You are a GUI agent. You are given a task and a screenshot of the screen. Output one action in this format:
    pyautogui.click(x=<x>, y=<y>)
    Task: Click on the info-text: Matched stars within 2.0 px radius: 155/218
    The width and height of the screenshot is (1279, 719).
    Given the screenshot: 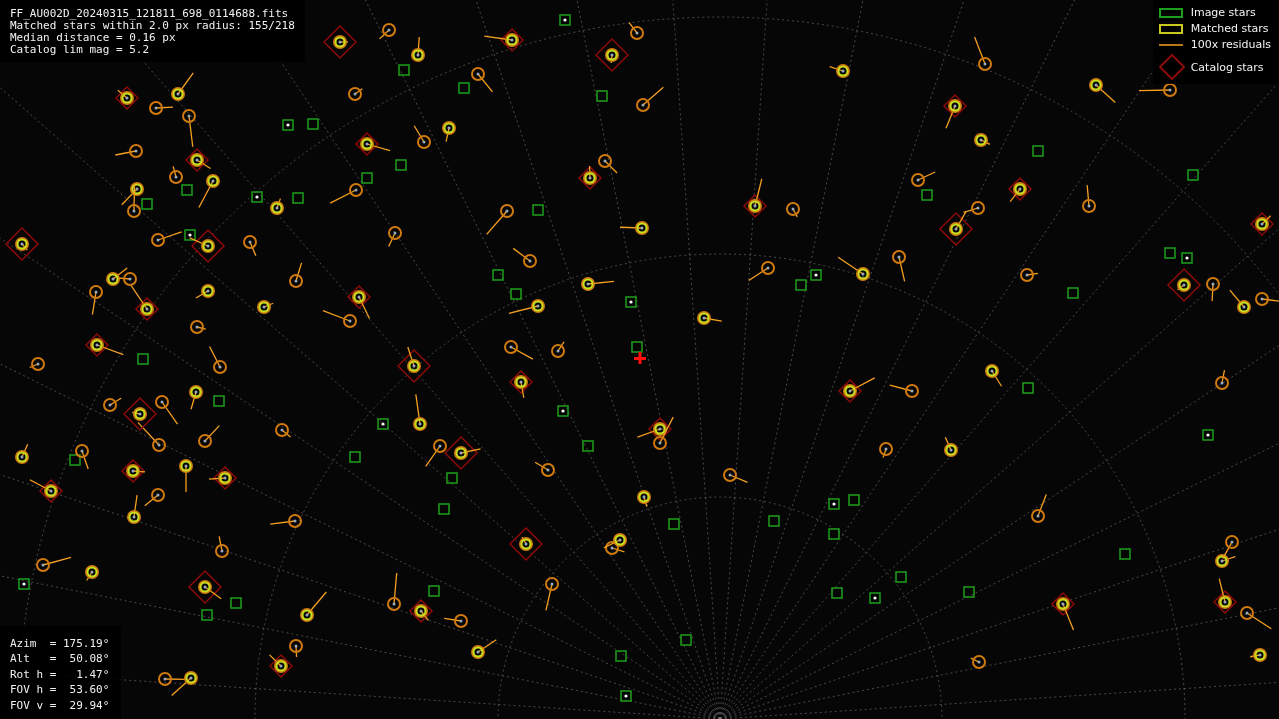 What is the action you would take?
    pyautogui.click(x=152, y=26)
    